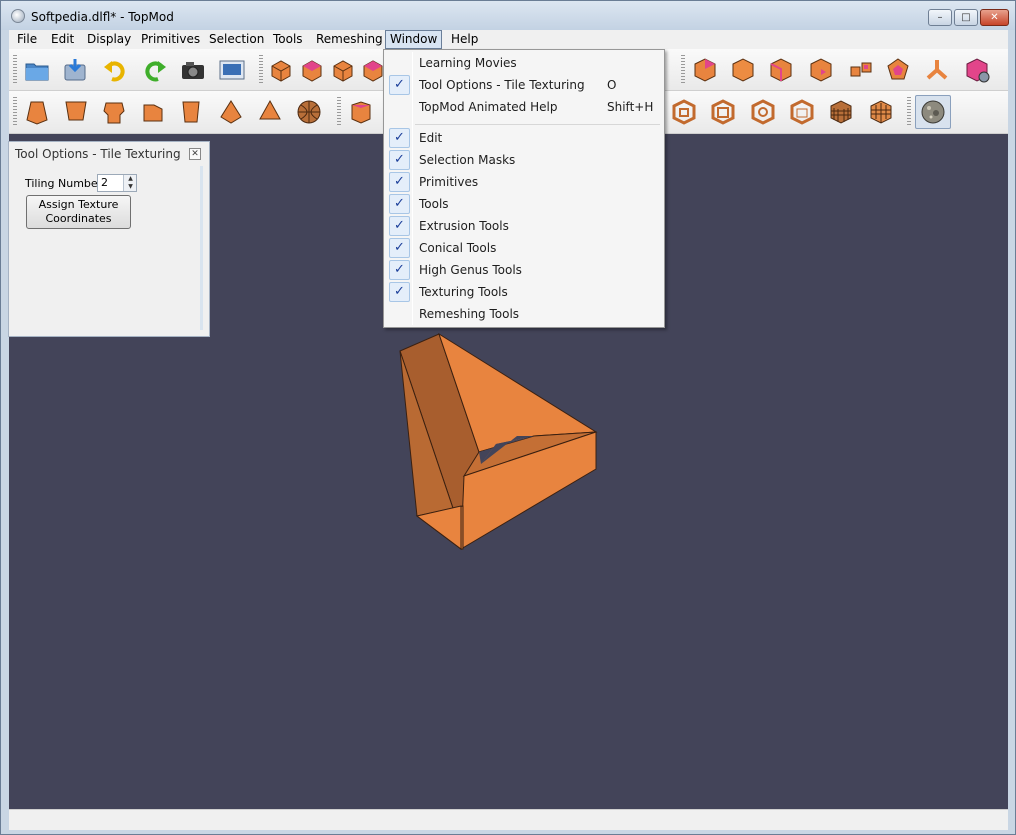  Describe the element at coordinates (524, 63) in the screenshot. I see `menu-item-learning-movies: Learning Movies` at that location.